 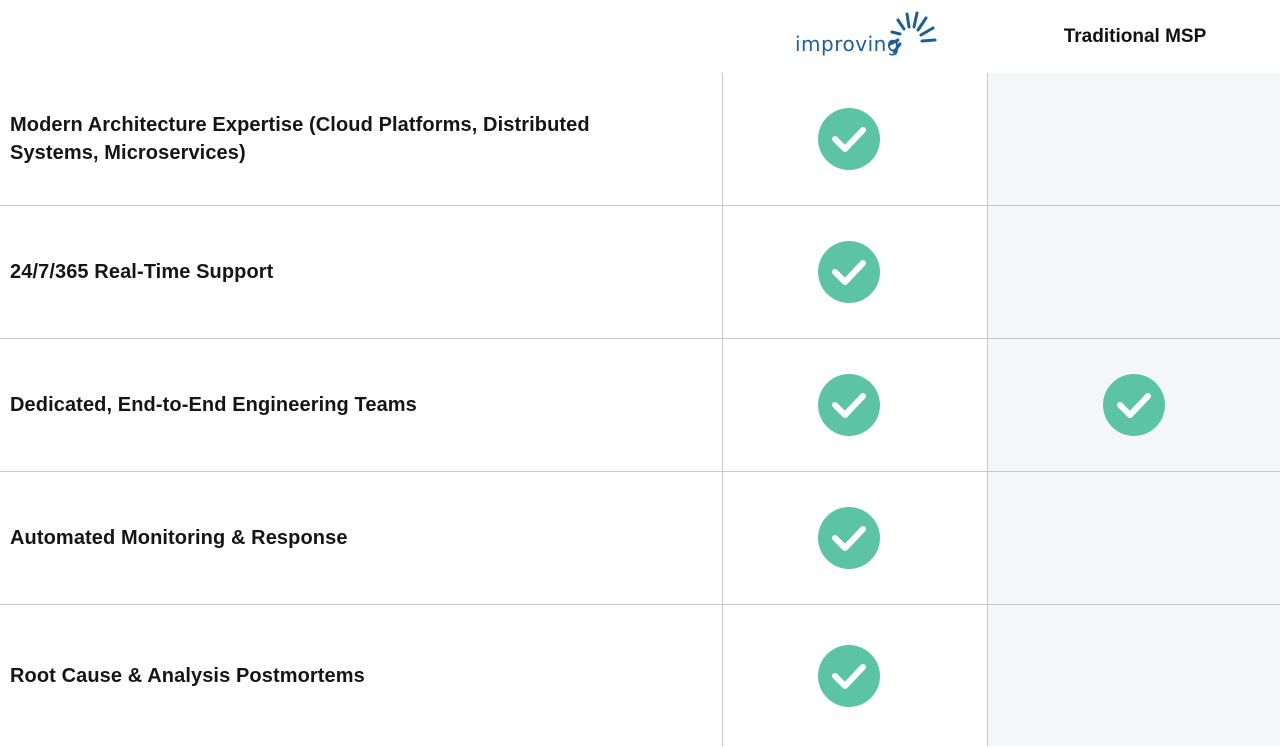 I want to click on column-header-traditional-msp: Traditional MSP, so click(x=1135, y=36).